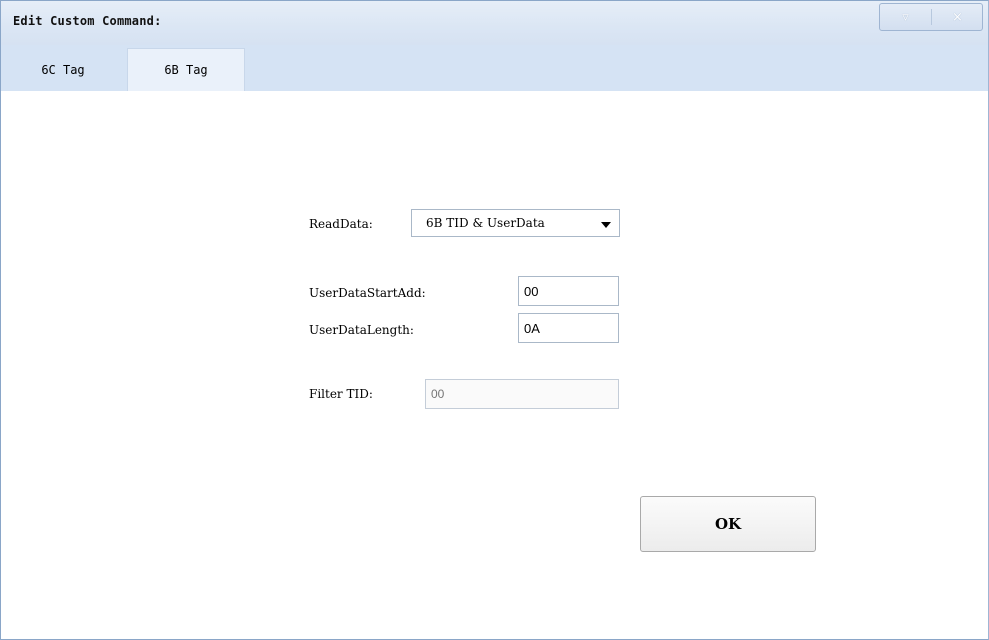 This screenshot has width=989, height=640. Describe the element at coordinates (905, 17) in the screenshot. I see `minimize-icon: ▿` at that location.